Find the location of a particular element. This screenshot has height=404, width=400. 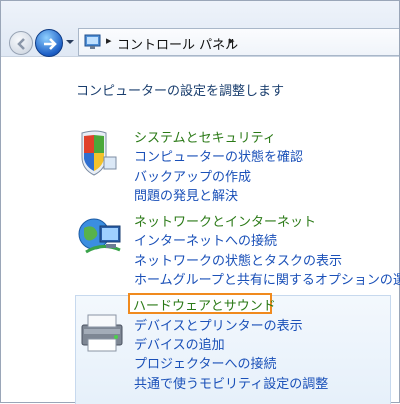

category-title: ネットワークとインターネット is located at coordinates (225, 220).